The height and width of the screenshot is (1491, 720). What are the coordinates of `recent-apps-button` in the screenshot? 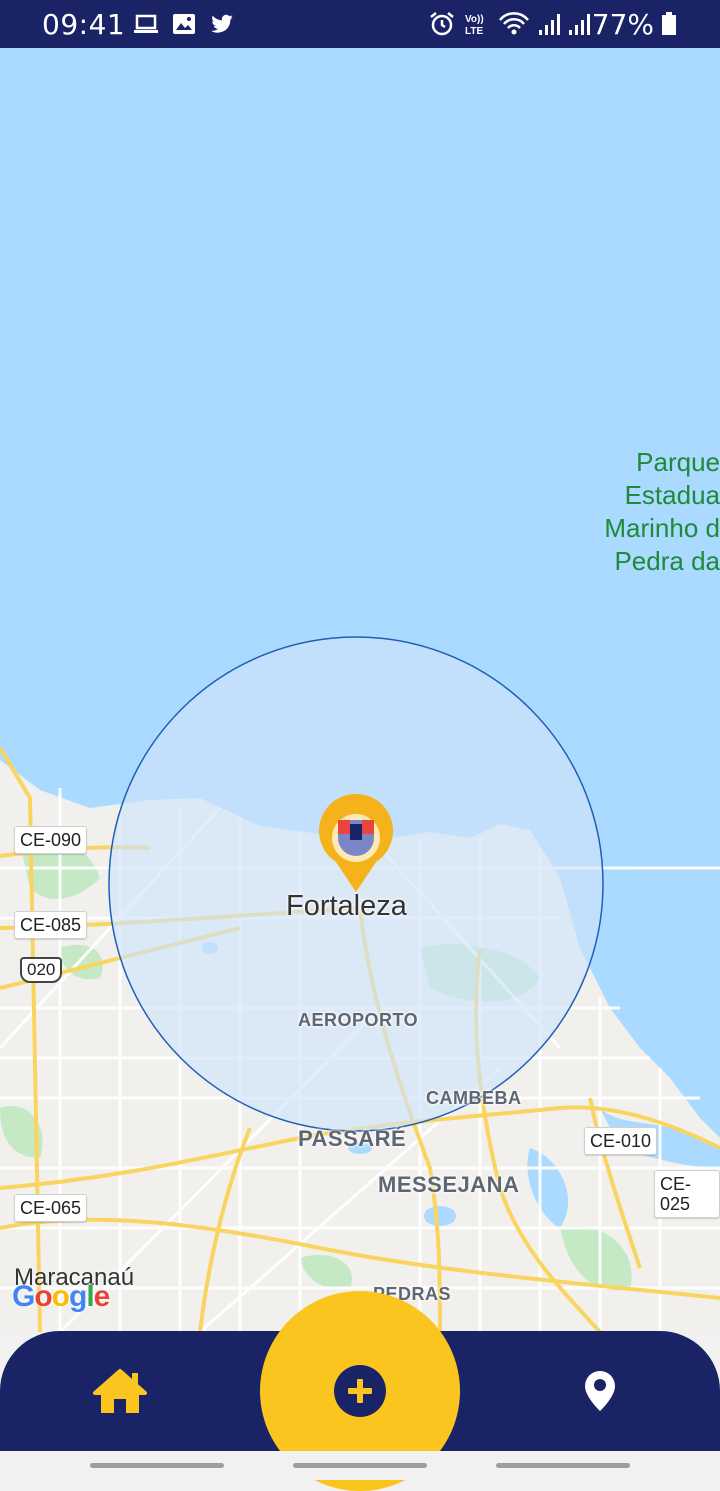 It's located at (157, 1465).